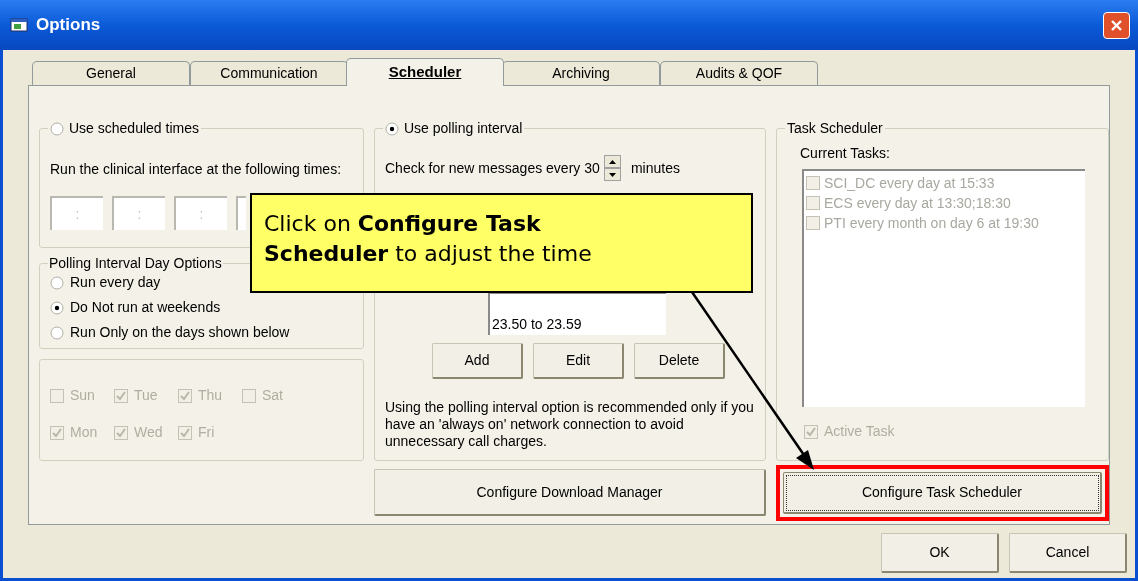  What do you see at coordinates (679, 361) in the screenshot?
I see `list-button: Delete` at bounding box center [679, 361].